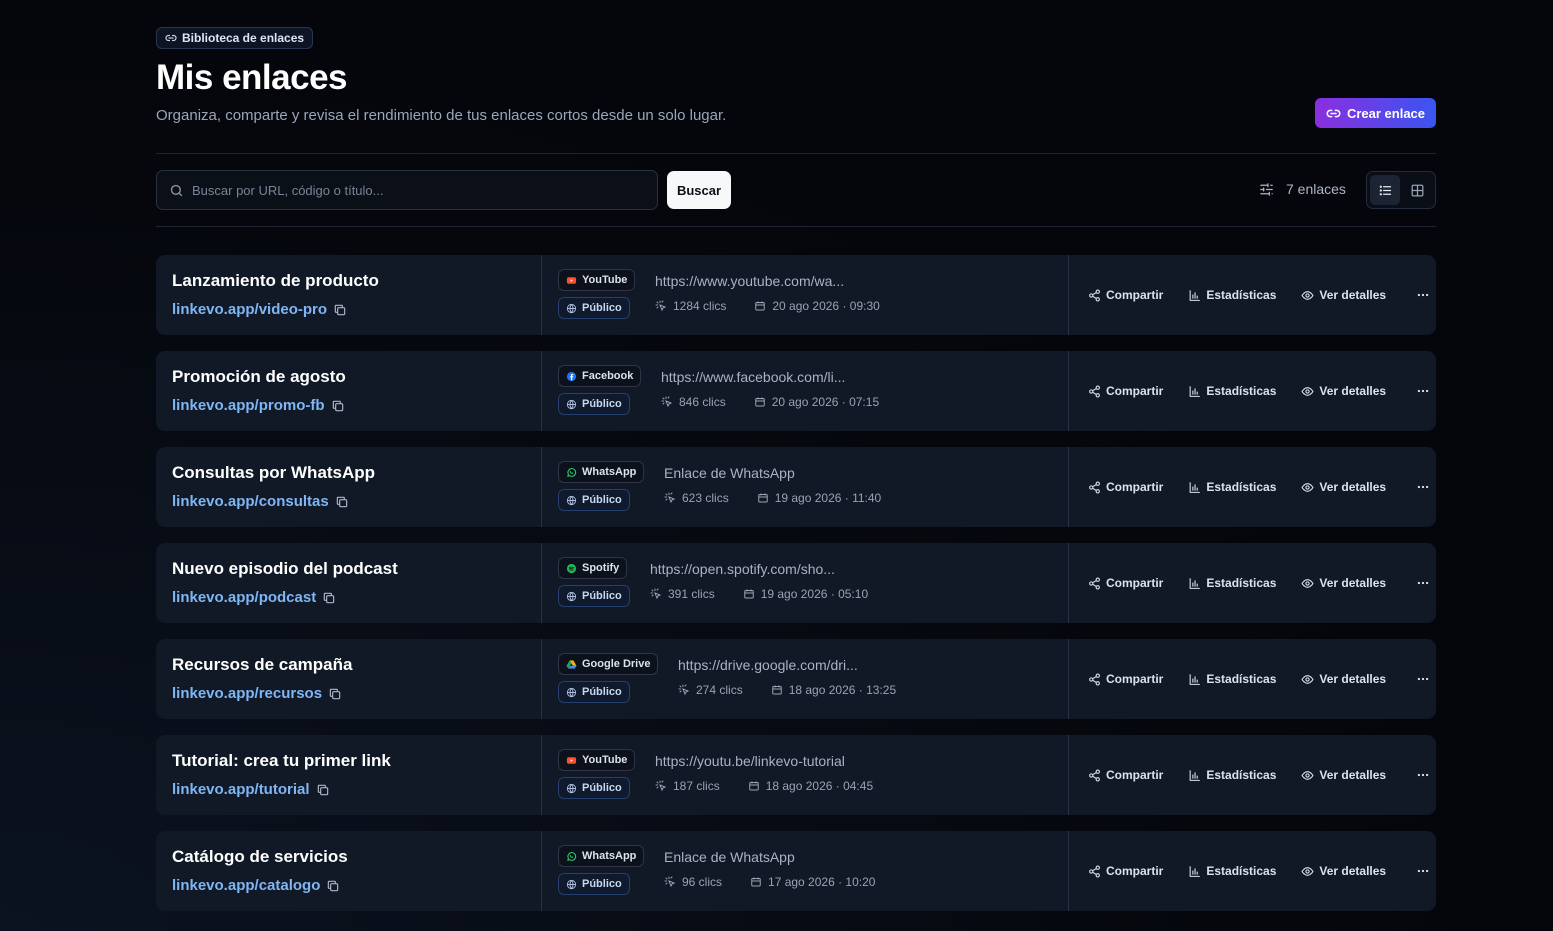  I want to click on globe-icon, so click(571, 692).